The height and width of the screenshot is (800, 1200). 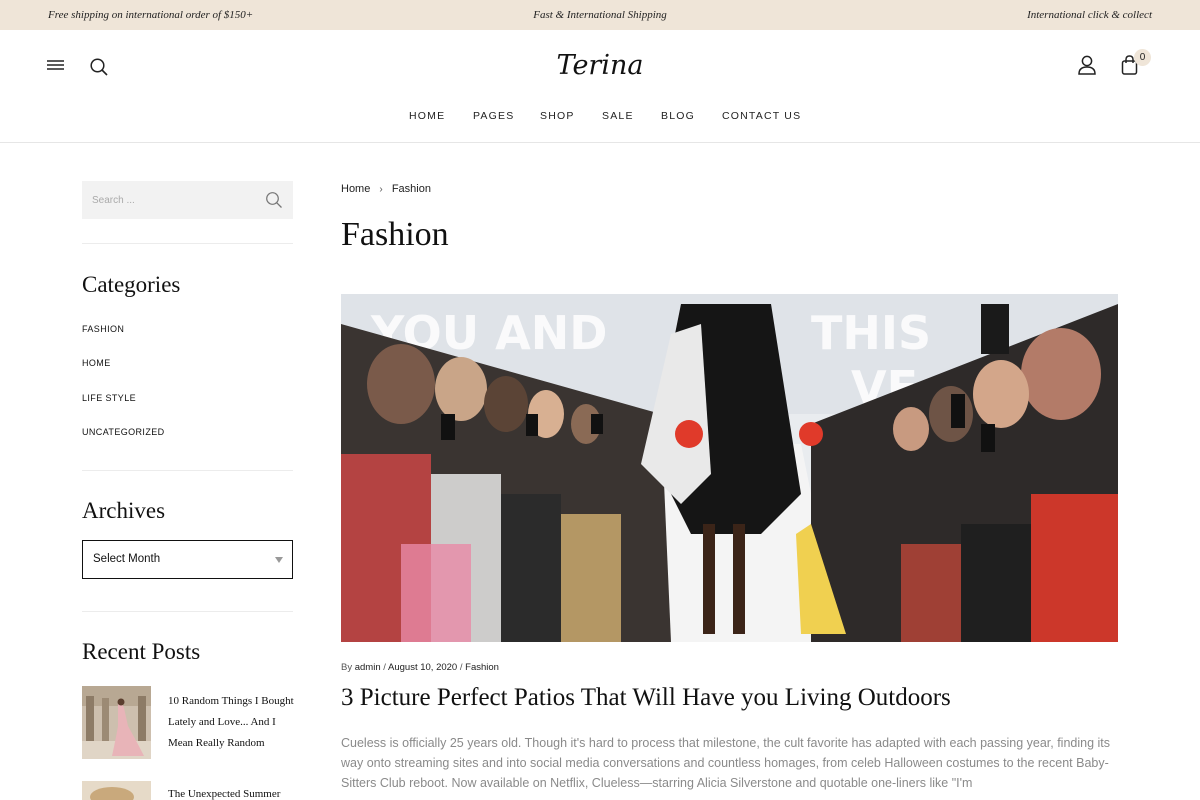 What do you see at coordinates (600, 118) in the screenshot?
I see `main-navigation: HOME PAGES SHOP SALE BLOG CONTACT US` at bounding box center [600, 118].